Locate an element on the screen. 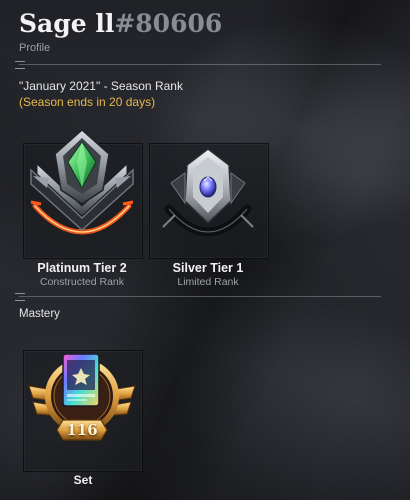 The image size is (410, 500). player-name-heading: Sage ll#80606 is located at coordinates (120, 24).